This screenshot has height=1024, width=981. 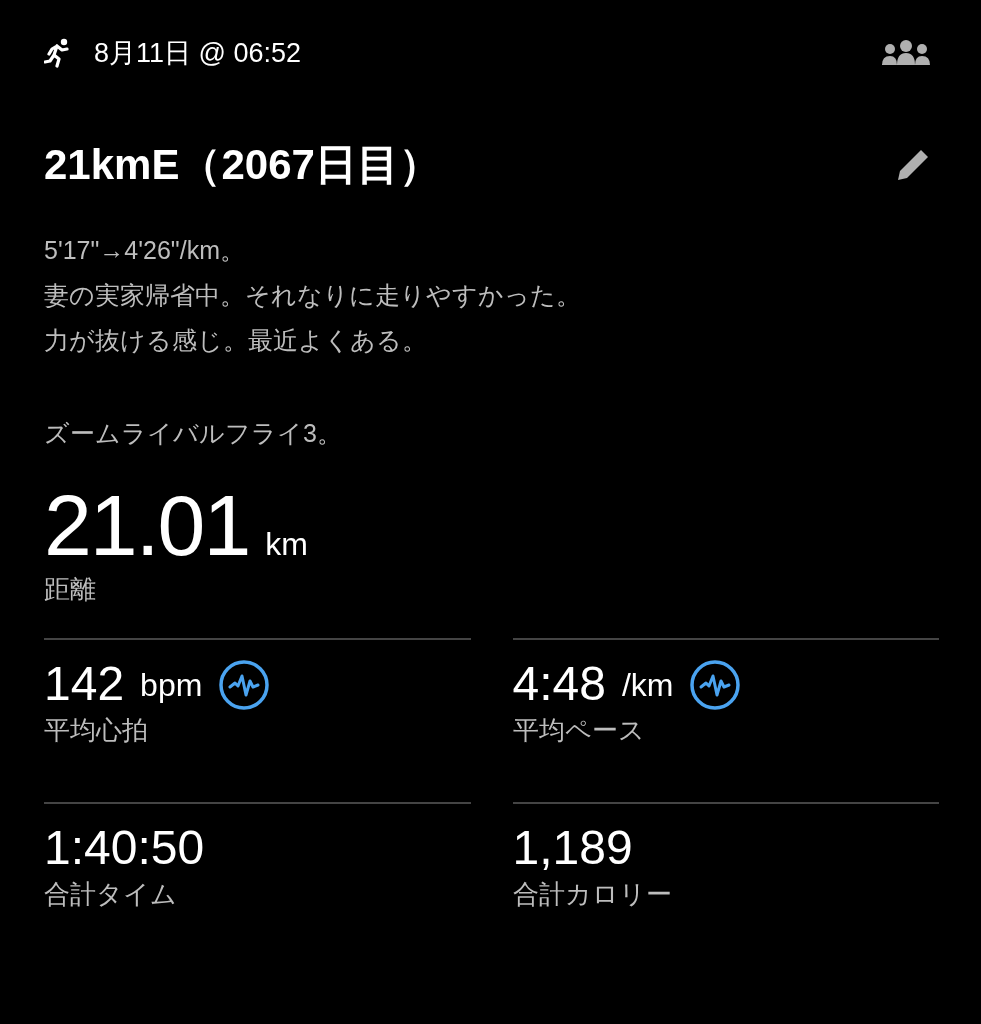 I want to click on distance-label: 距離, so click(x=70, y=589).